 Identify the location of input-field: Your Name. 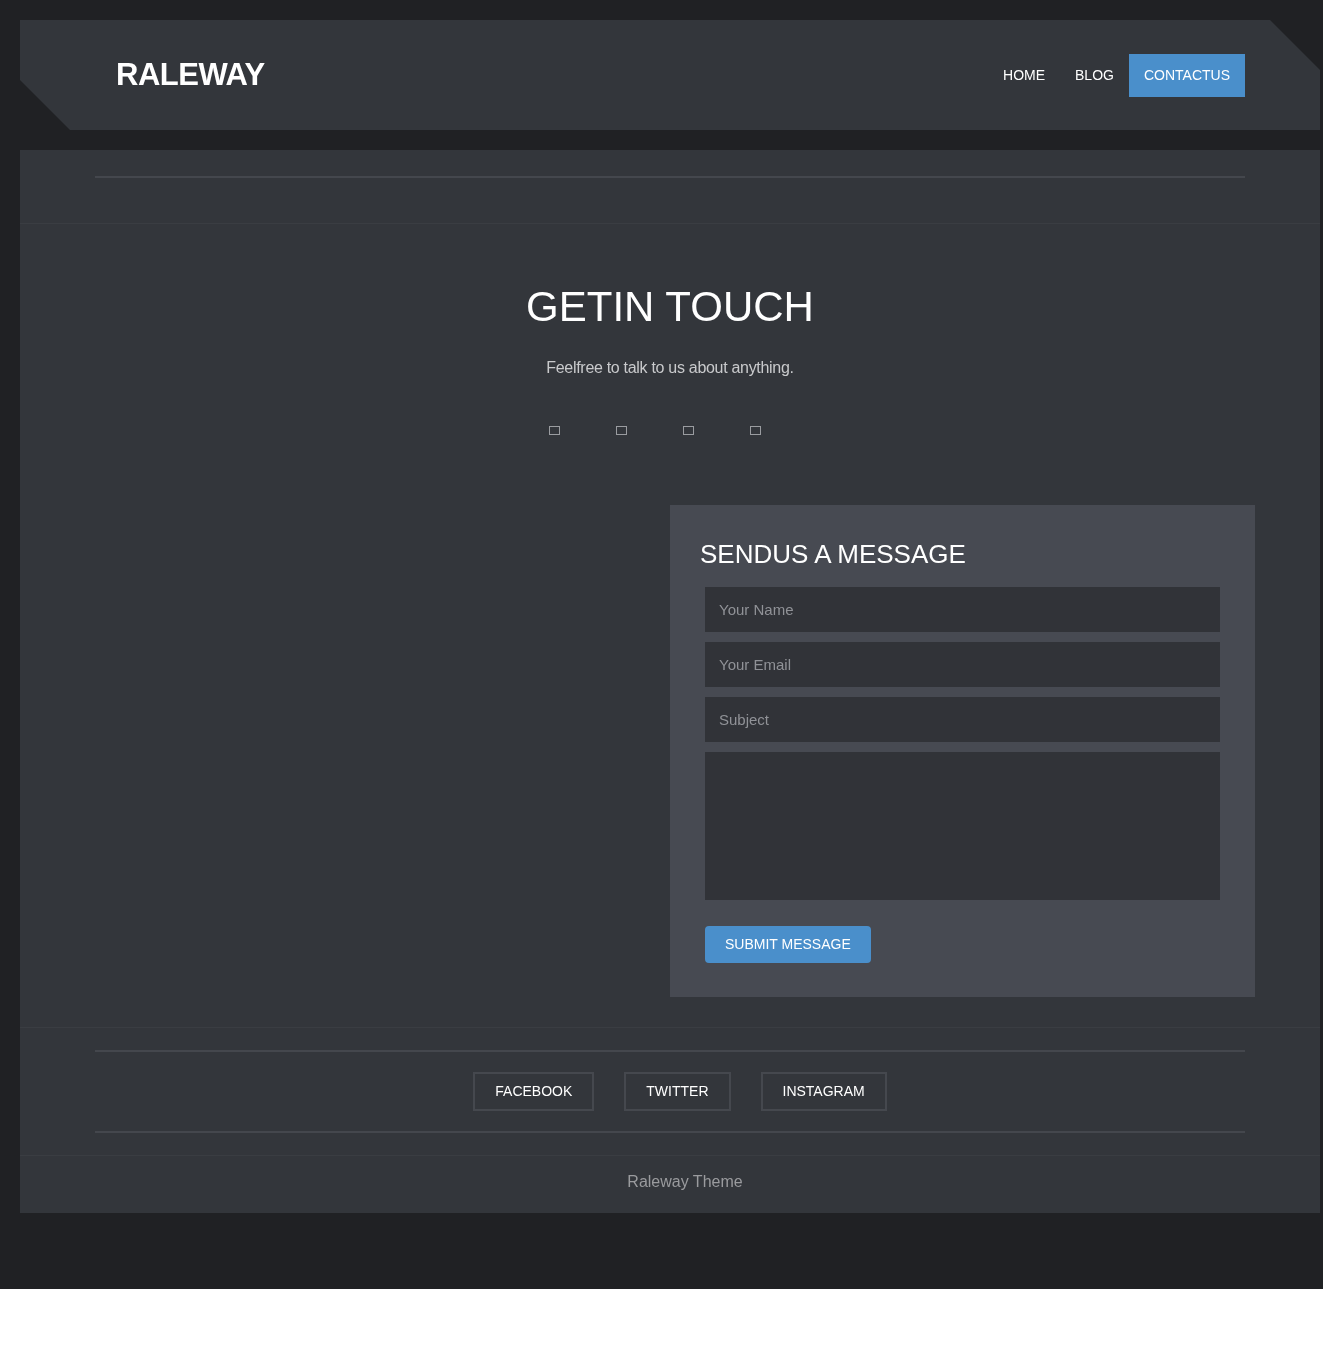
(962, 609).